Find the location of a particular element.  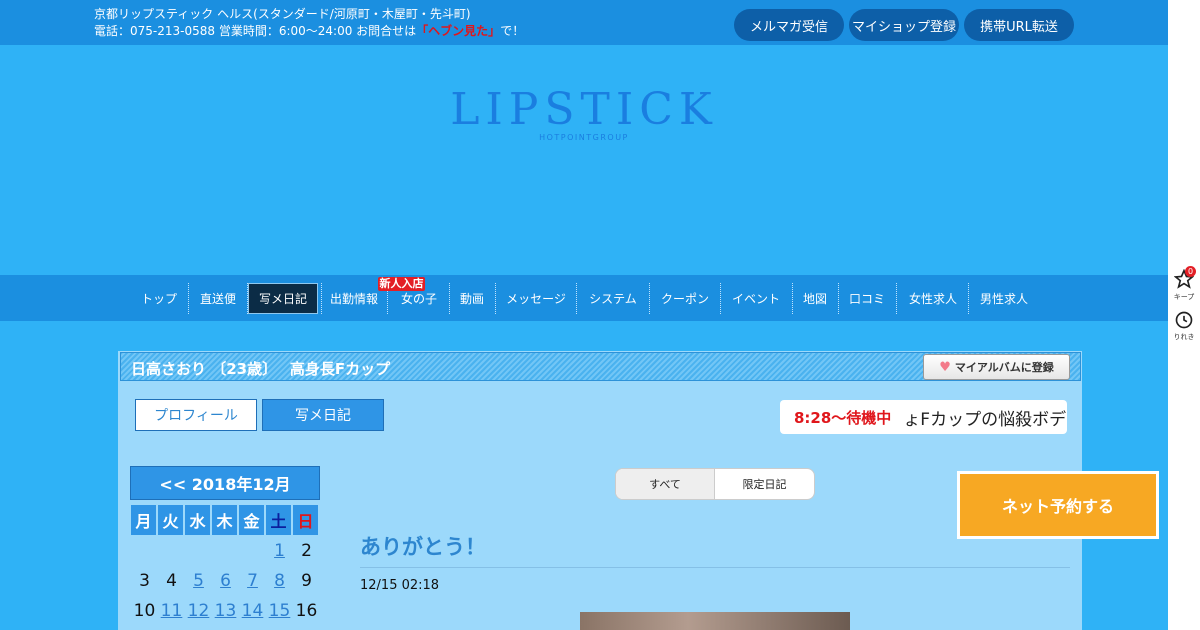

nav-item-top: トップ is located at coordinates (159, 298).